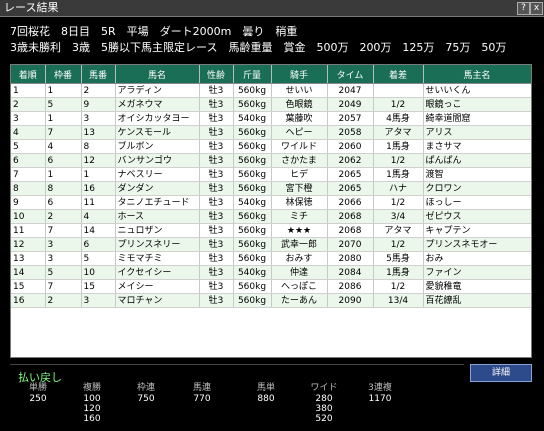 Image resolution: width=544 pixels, height=431 pixels. I want to click on cell-weight: 540kg, so click(252, 118).